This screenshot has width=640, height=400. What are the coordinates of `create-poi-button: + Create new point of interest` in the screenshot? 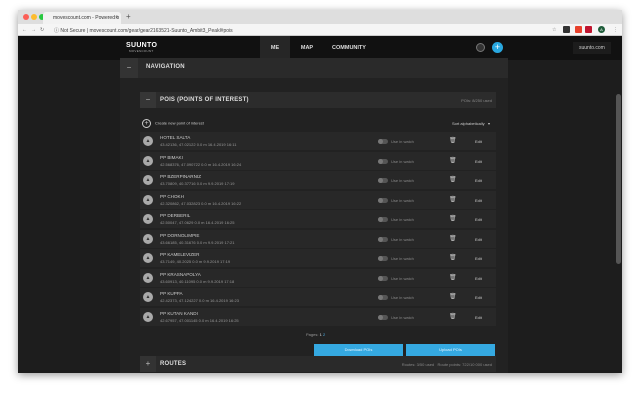 It's located at (173, 123).